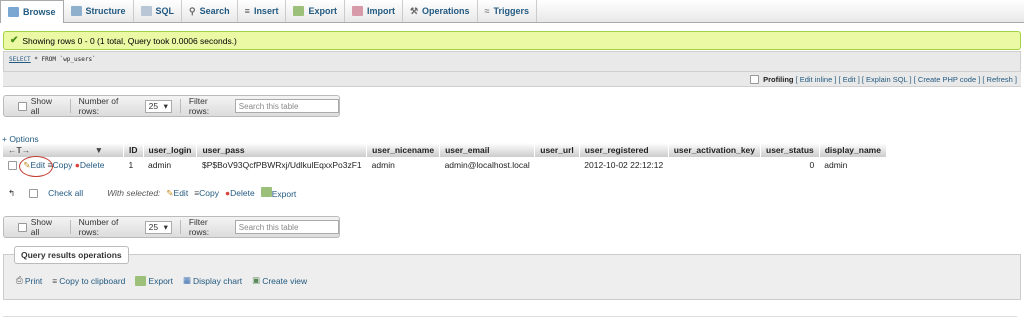 This screenshot has width=1024, height=330. I want to click on cell-display-name: admin, so click(853, 165).